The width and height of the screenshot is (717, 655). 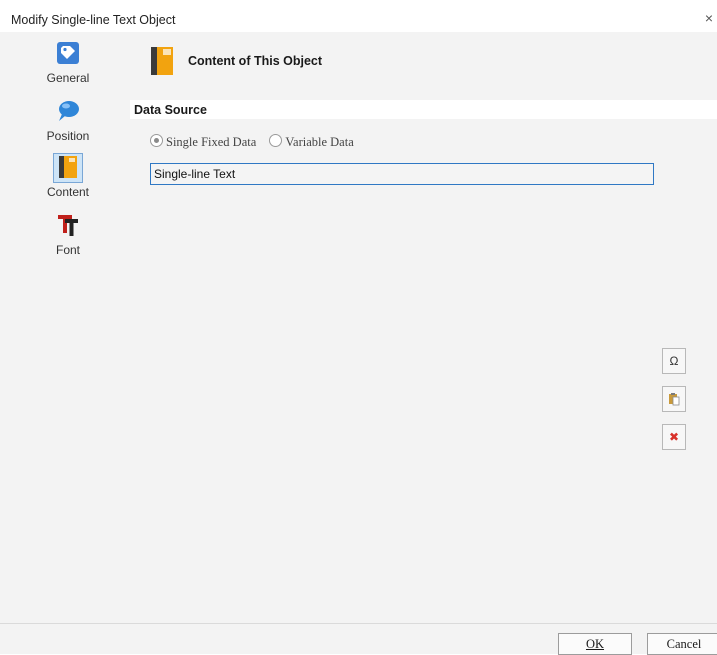 I want to click on sidebar-item-font: Font, so click(x=68, y=234).